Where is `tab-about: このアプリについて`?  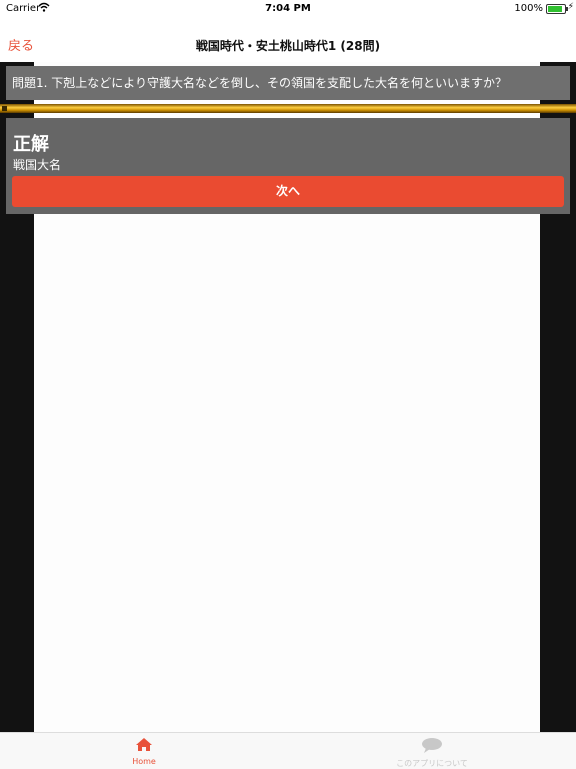
tab-about: このアプリについて is located at coordinates (432, 753).